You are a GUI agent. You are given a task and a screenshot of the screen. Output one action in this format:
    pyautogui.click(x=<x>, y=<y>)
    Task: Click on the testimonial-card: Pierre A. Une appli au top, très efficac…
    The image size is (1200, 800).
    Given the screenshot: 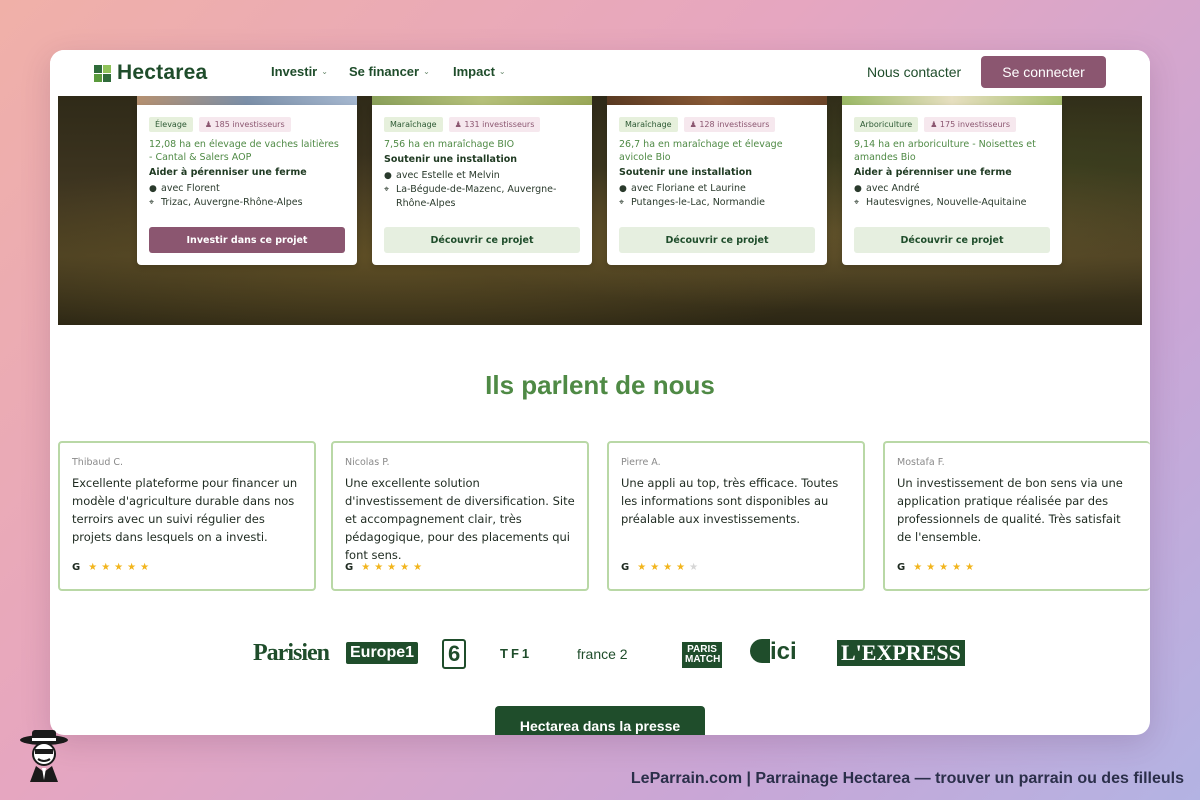 What is the action you would take?
    pyautogui.click(x=736, y=516)
    